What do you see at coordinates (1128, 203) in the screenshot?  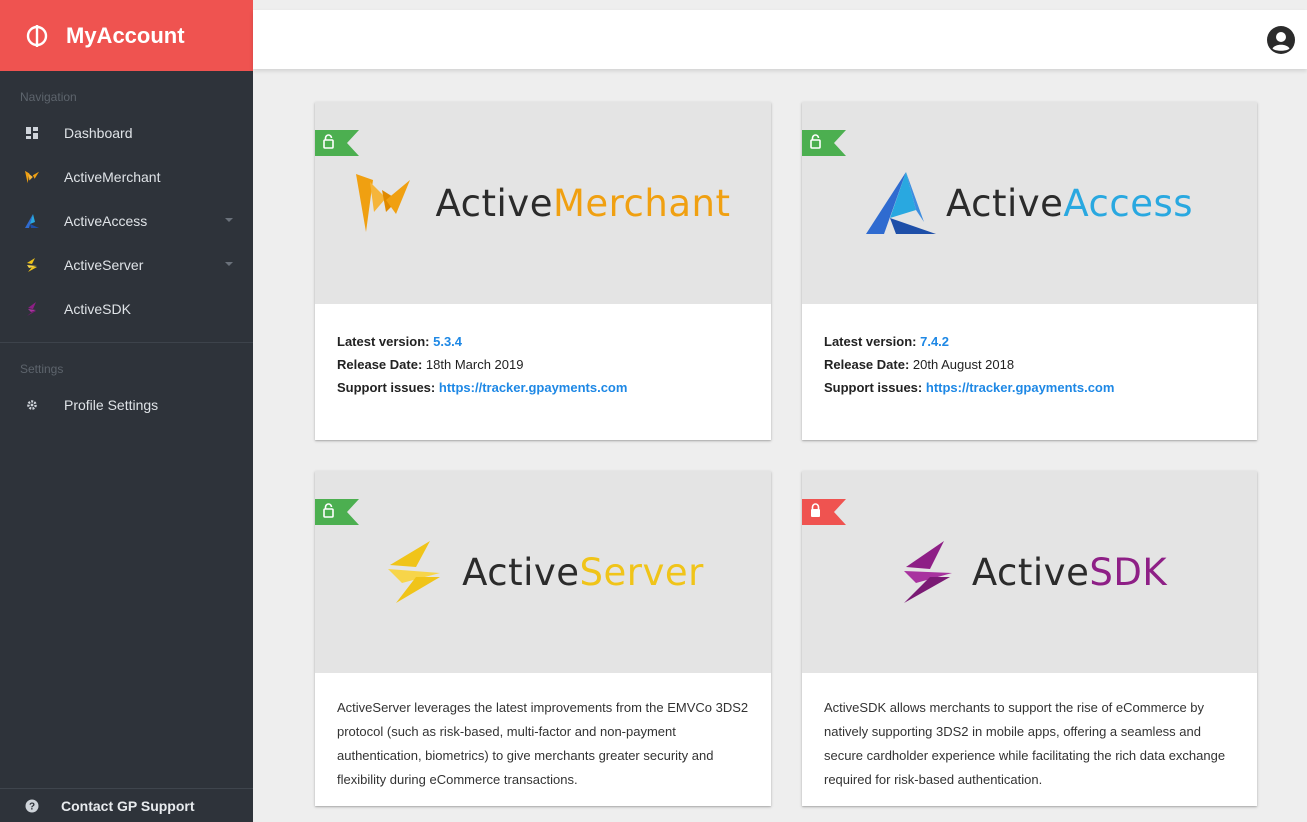 I see `logo-suffix: Access` at bounding box center [1128, 203].